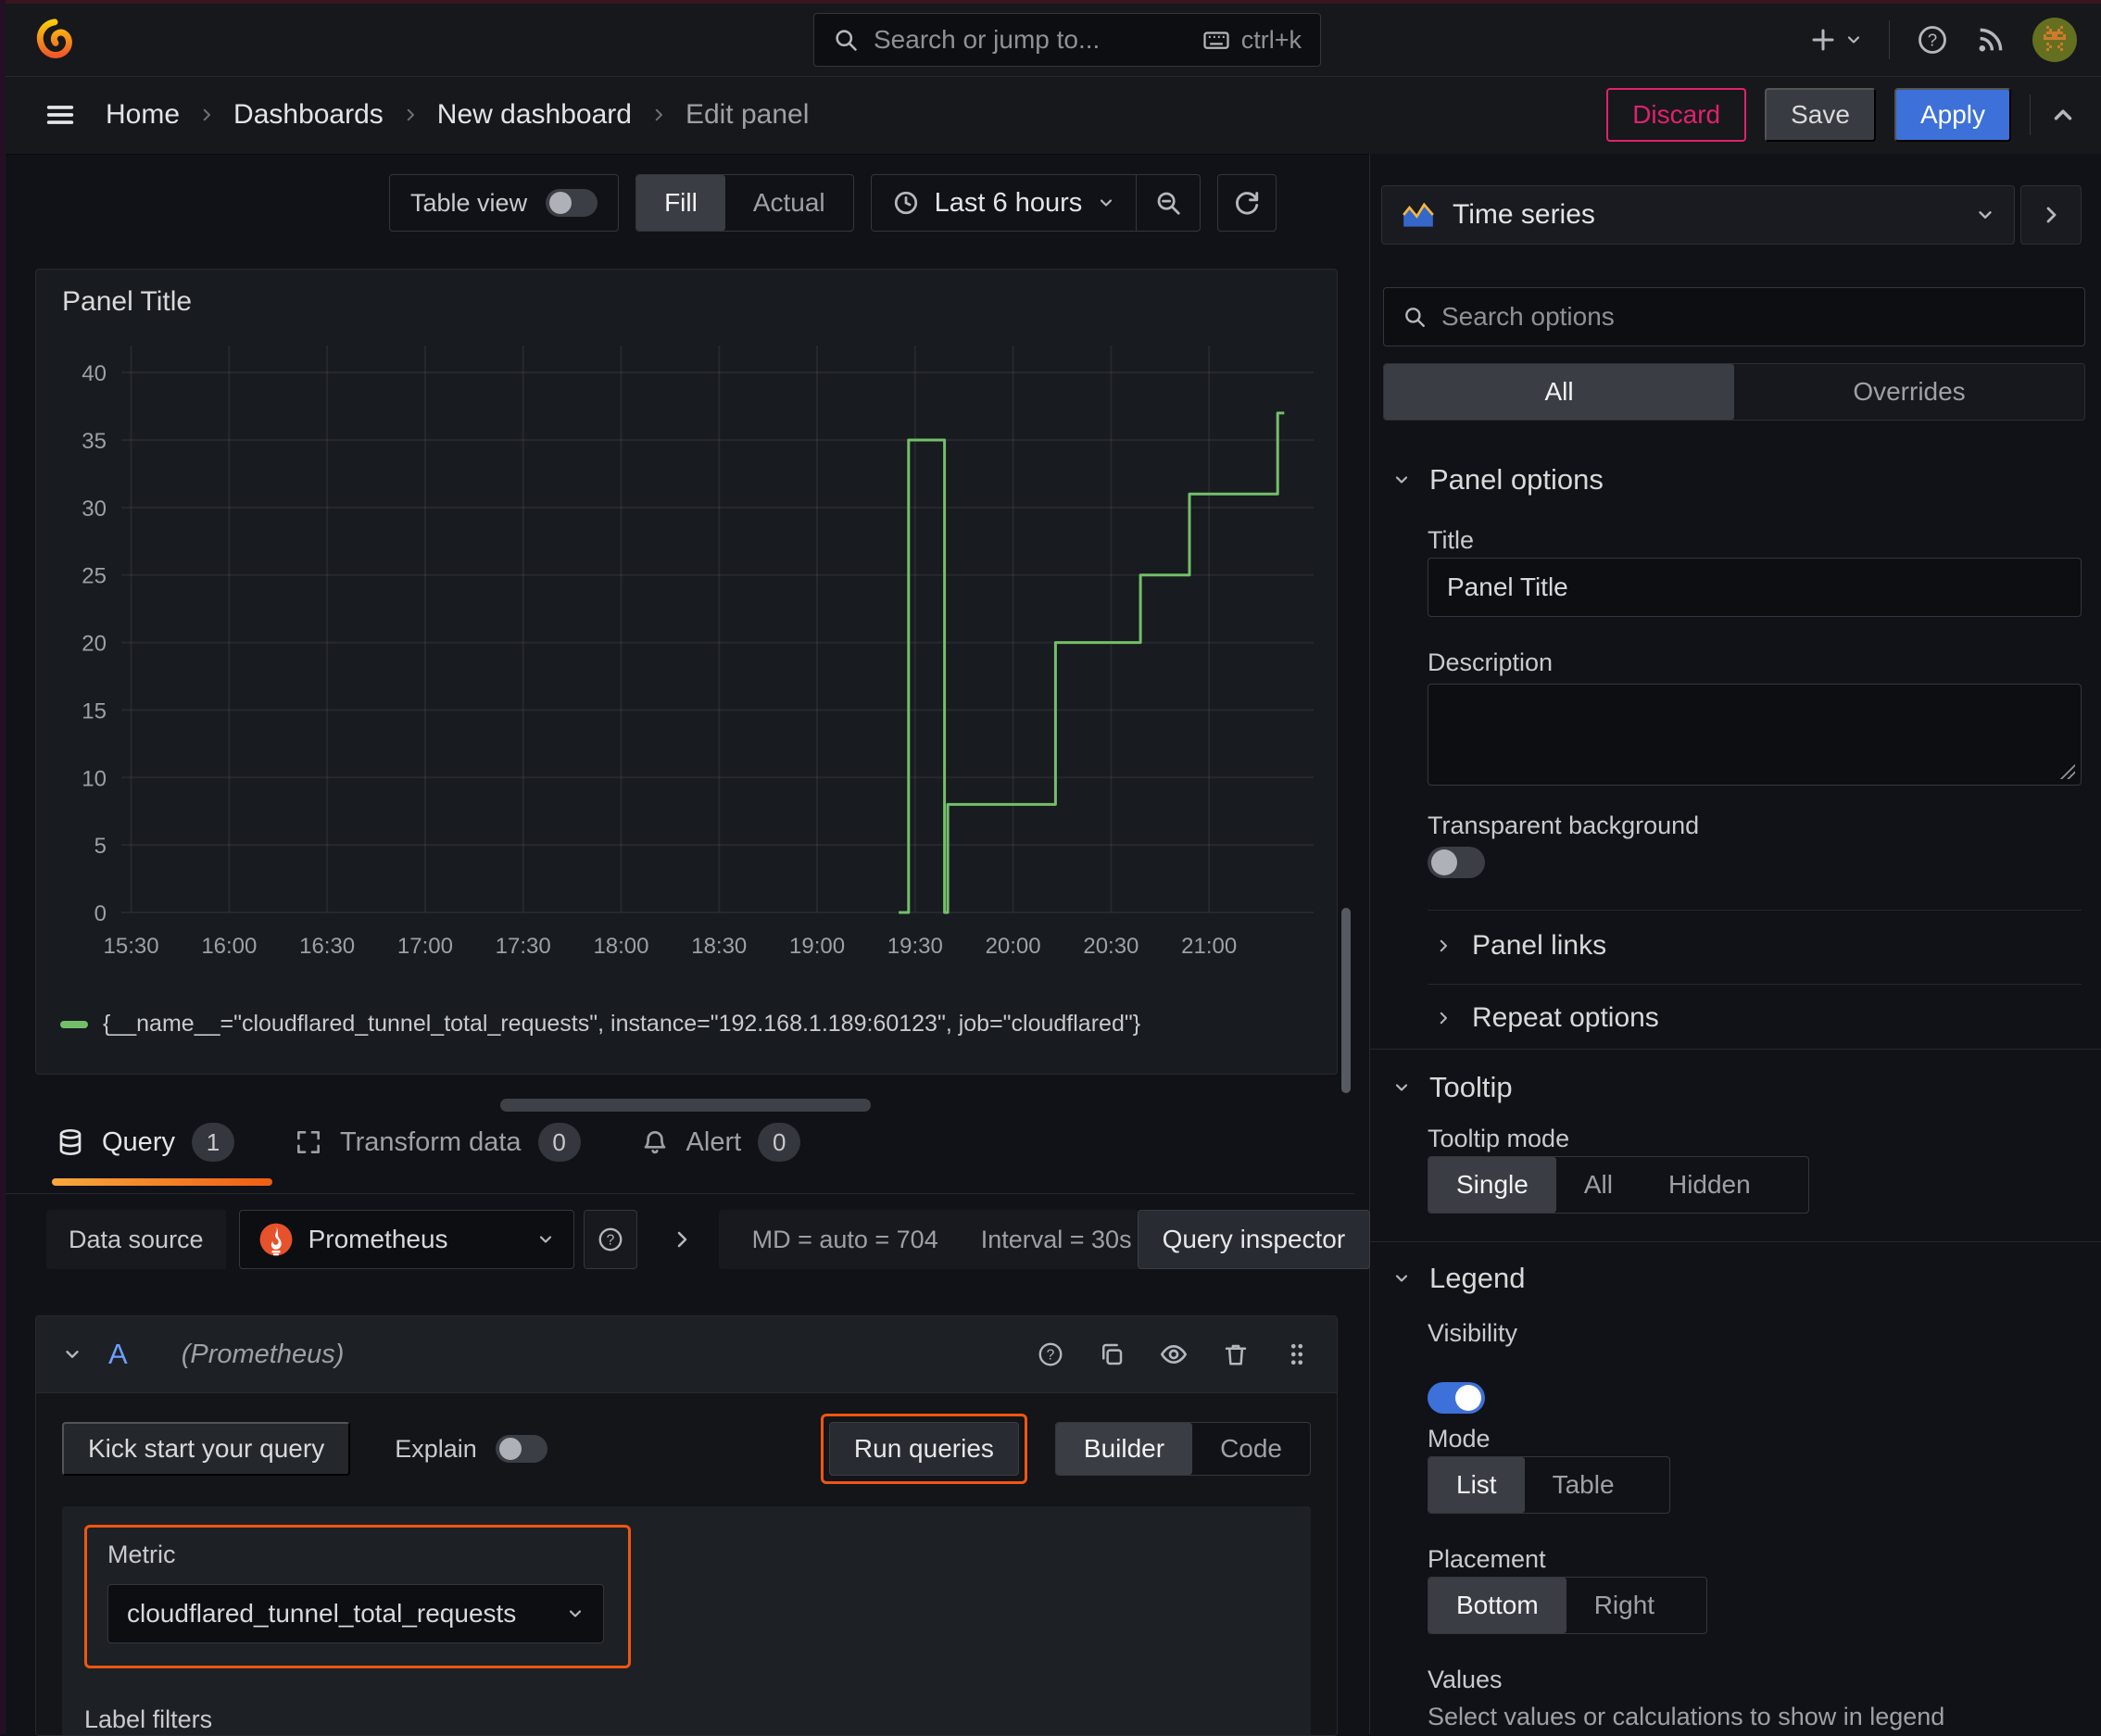 This screenshot has height=1736, width=2101. What do you see at coordinates (1111, 946) in the screenshot?
I see `svg-text: 20:30` at bounding box center [1111, 946].